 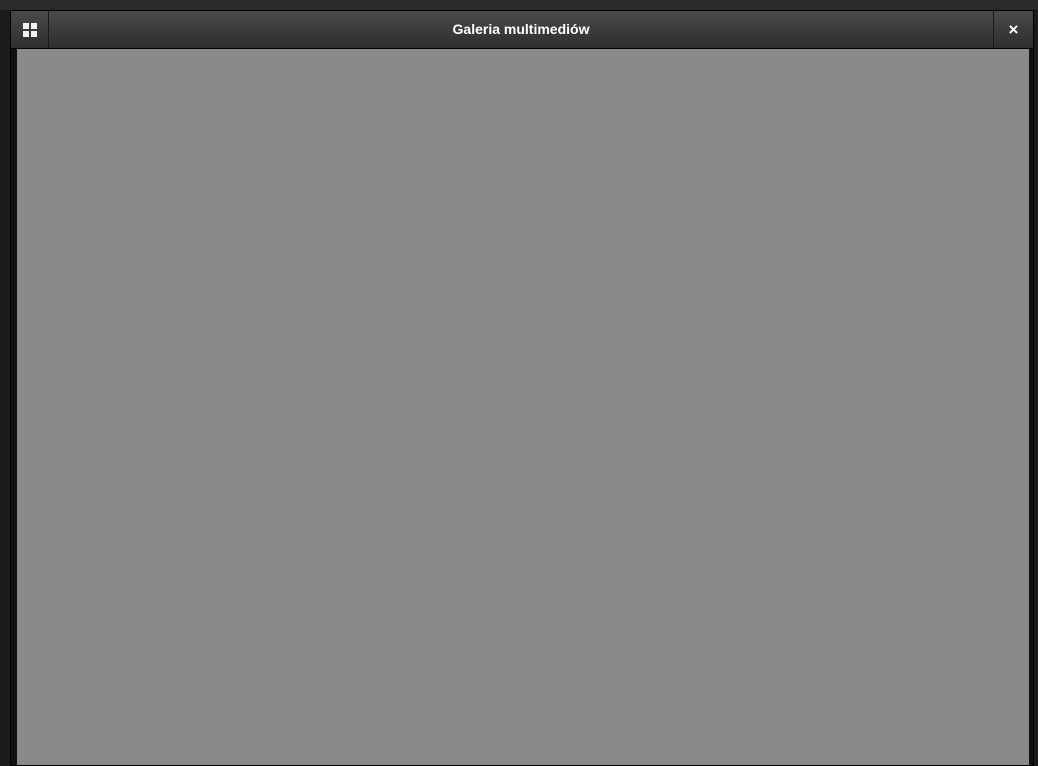 I want to click on grid-icon, so click(x=29, y=29).